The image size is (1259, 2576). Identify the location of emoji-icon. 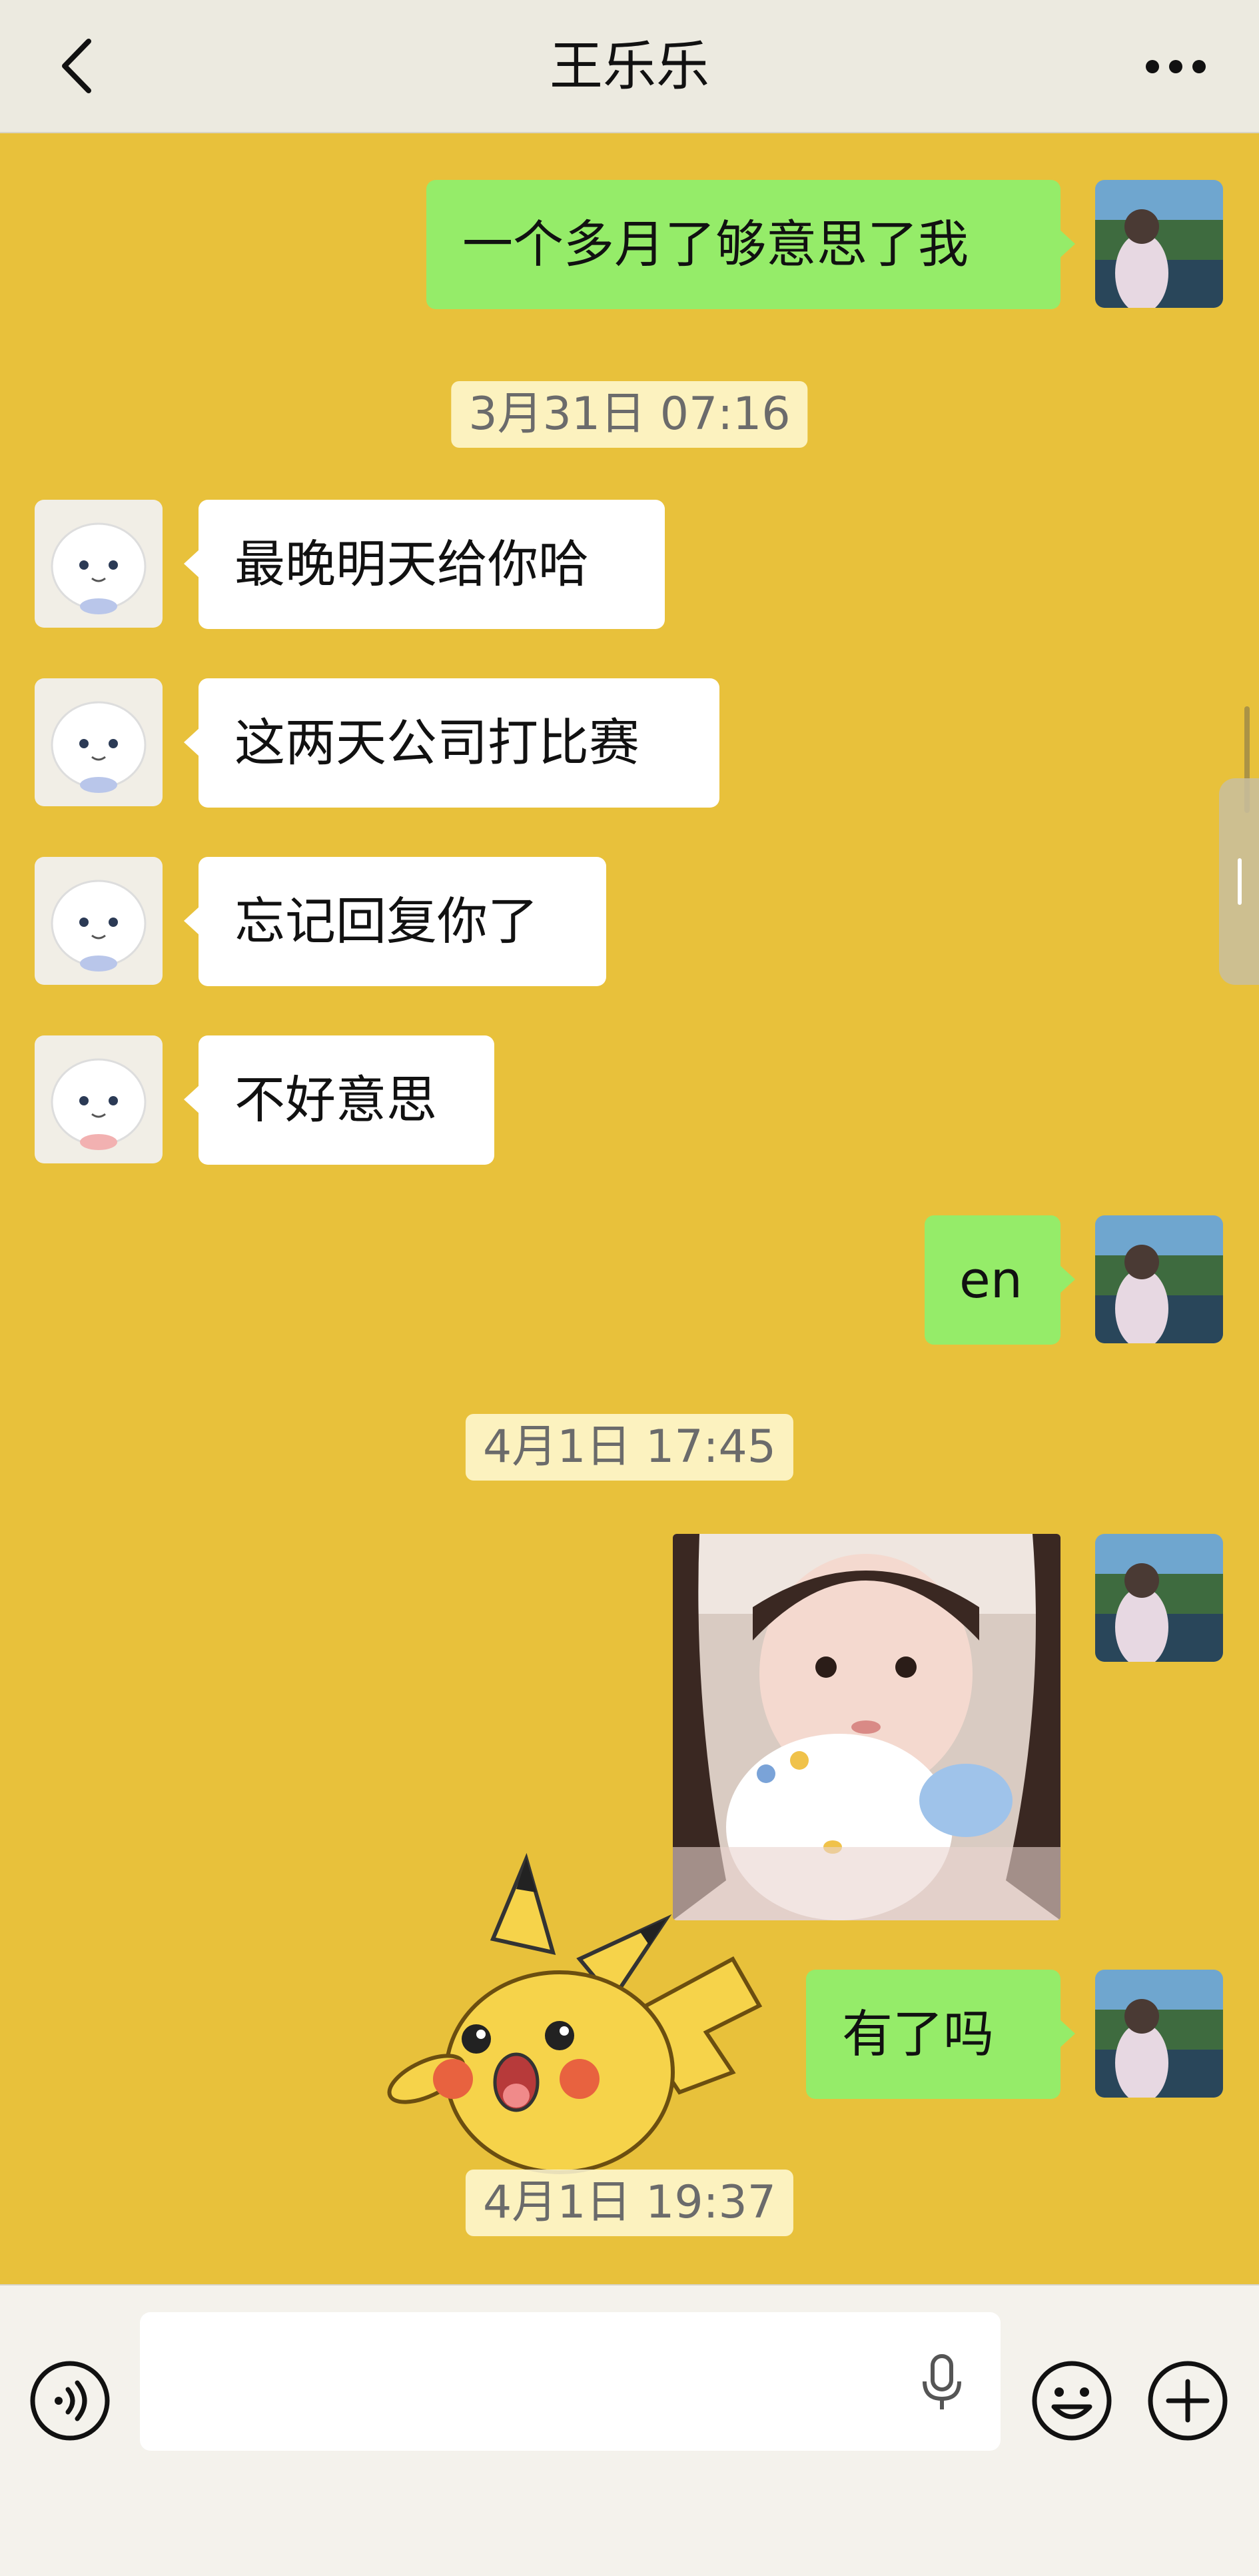
(1072, 2401).